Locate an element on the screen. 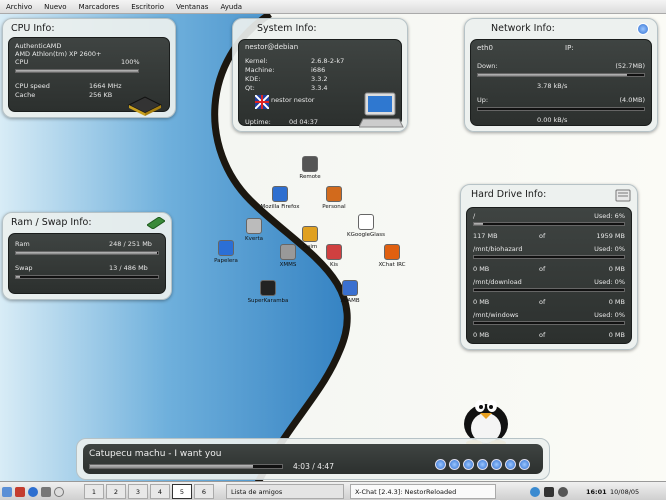 The height and width of the screenshot is (500, 666). network-globe-icon is located at coordinates (643, 29).